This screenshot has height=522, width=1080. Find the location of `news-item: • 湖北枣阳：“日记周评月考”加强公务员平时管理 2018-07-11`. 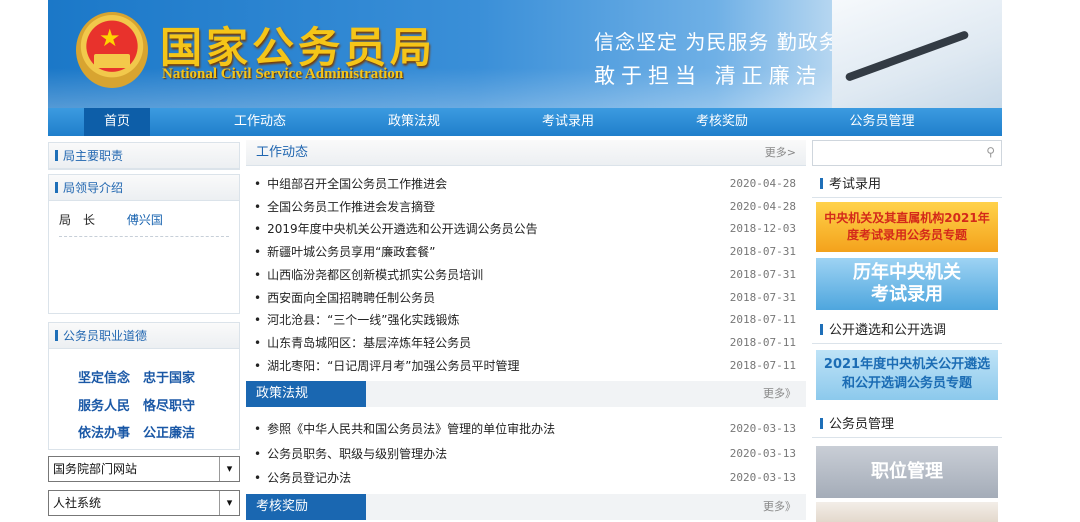

news-item: • 湖北枣阳：“日记周评月考”加强公务员平时管理 2018-07-11 is located at coordinates (528, 366).